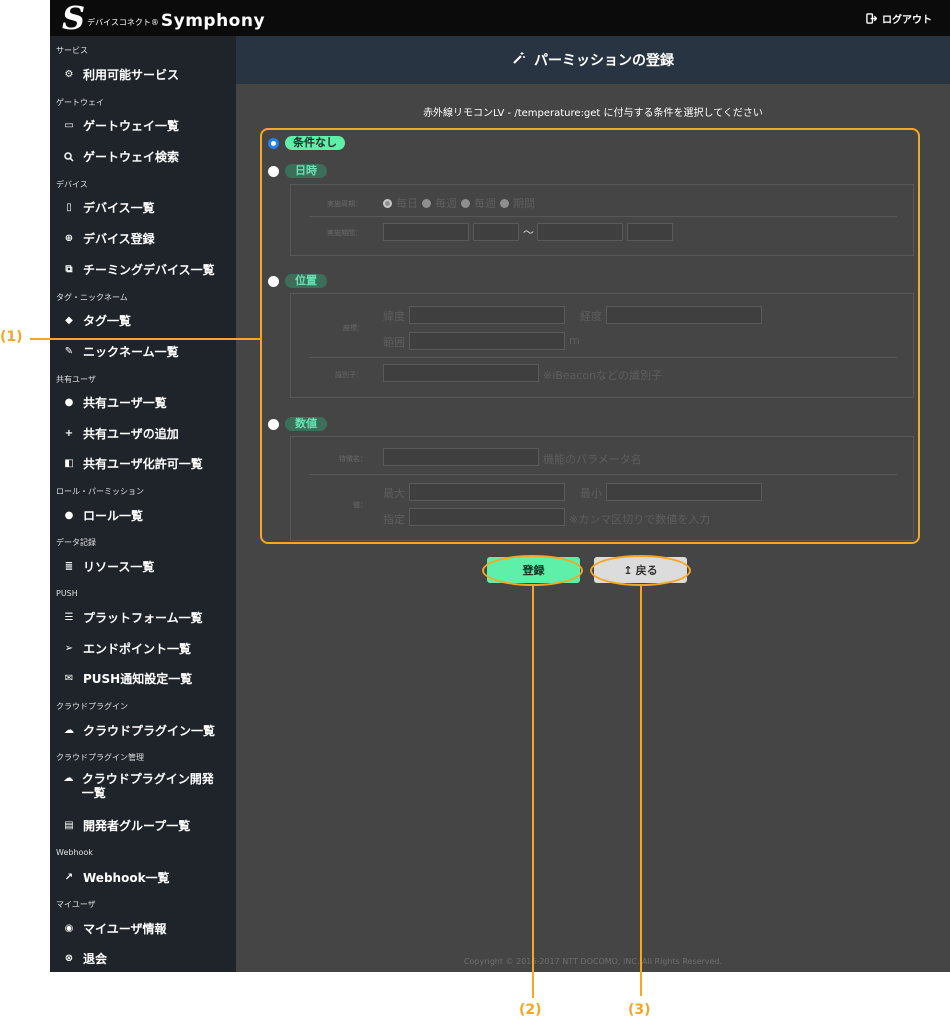 This screenshot has height=1020, width=950. What do you see at coordinates (69, 125) in the screenshot?
I see `gateway-icon: ▭` at bounding box center [69, 125].